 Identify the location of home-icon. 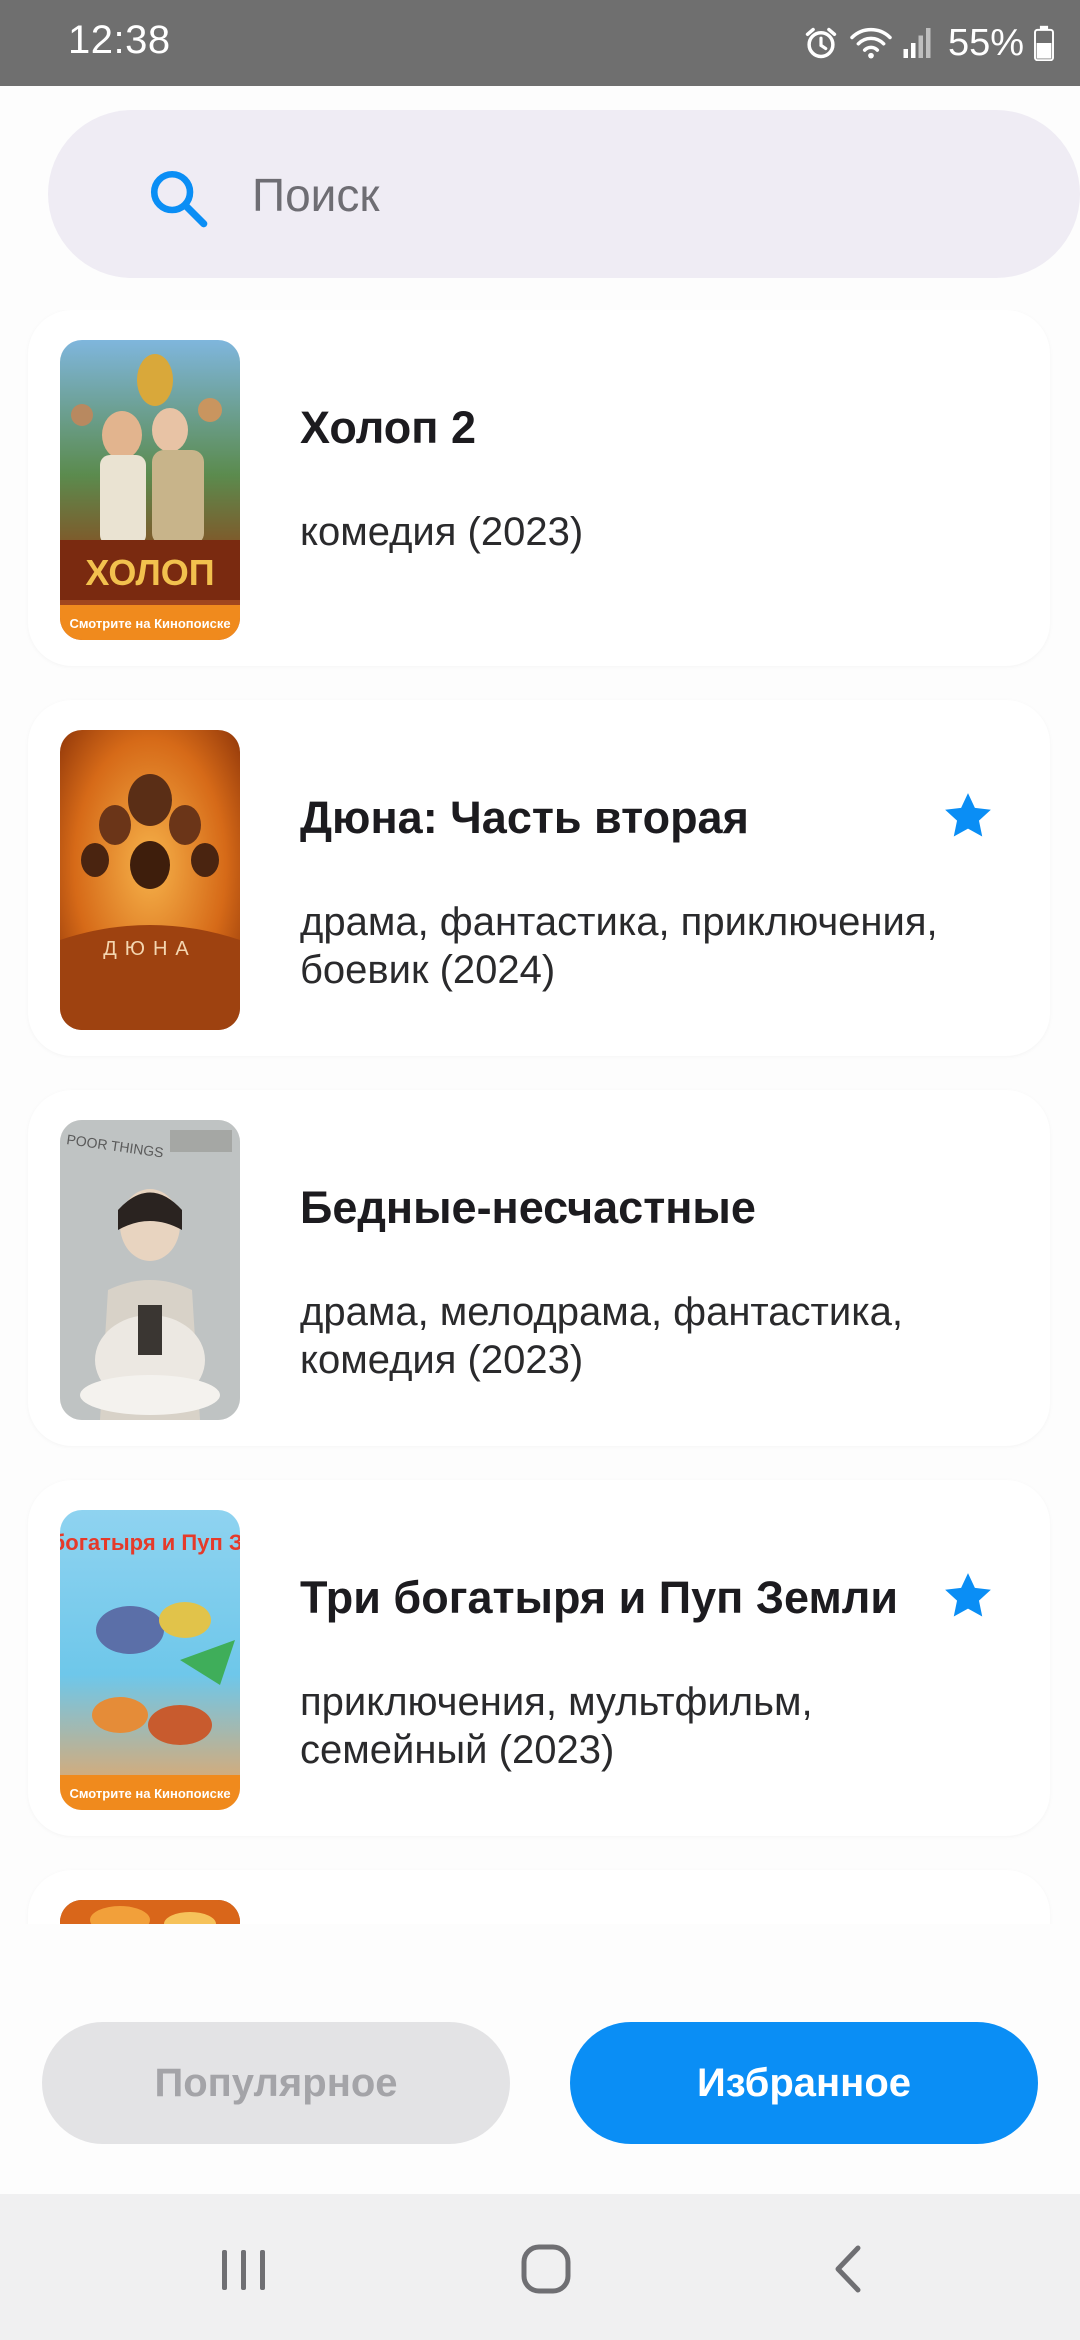
(544, 2269).